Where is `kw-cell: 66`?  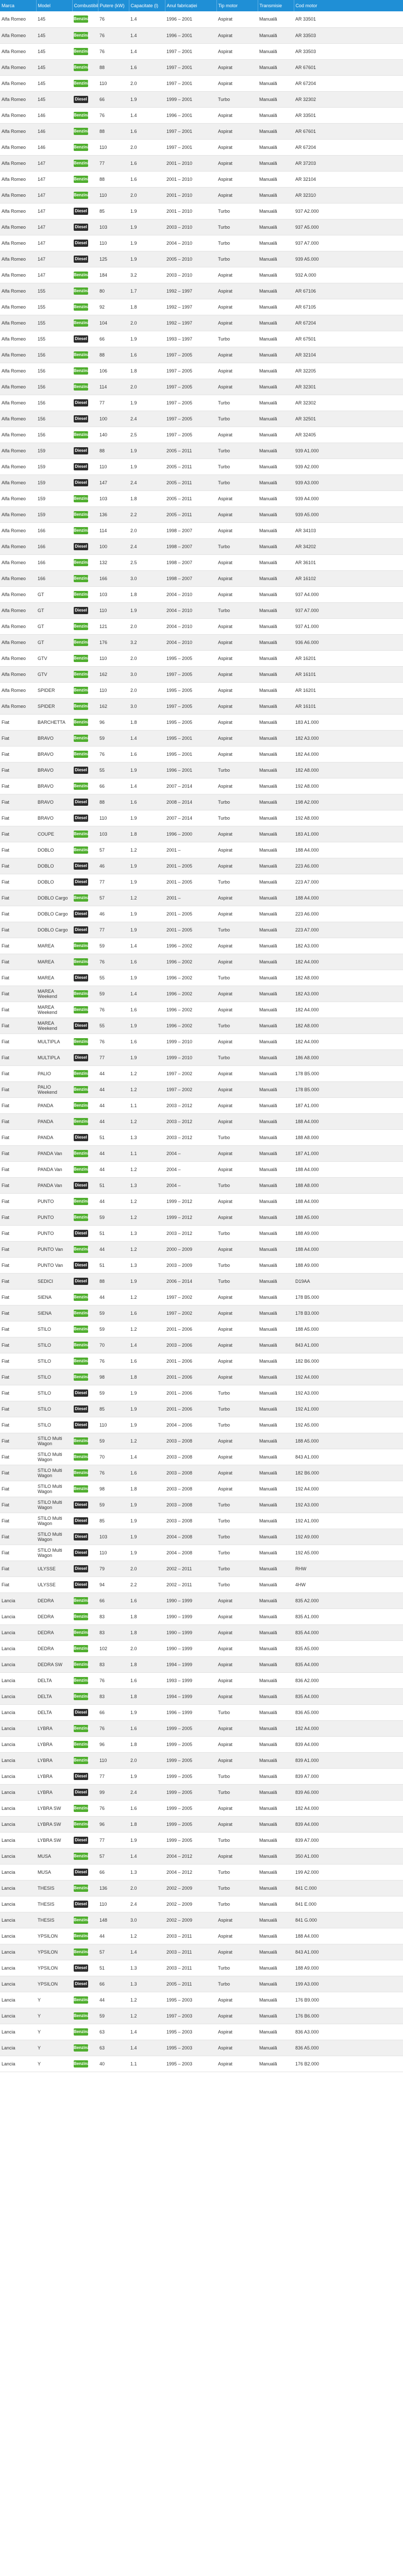 kw-cell: 66 is located at coordinates (114, 786).